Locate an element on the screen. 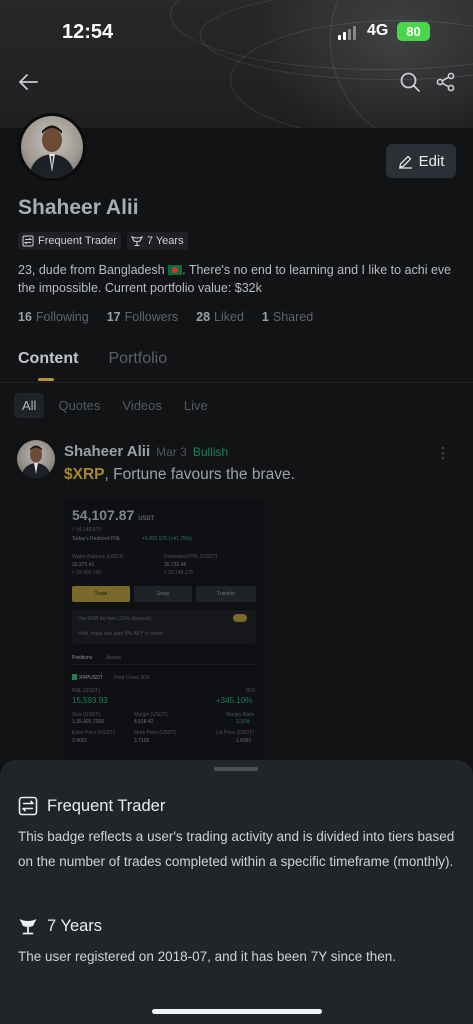  post-header: Shaheer Alii Mar 3 Bullish is located at coordinates (146, 451).